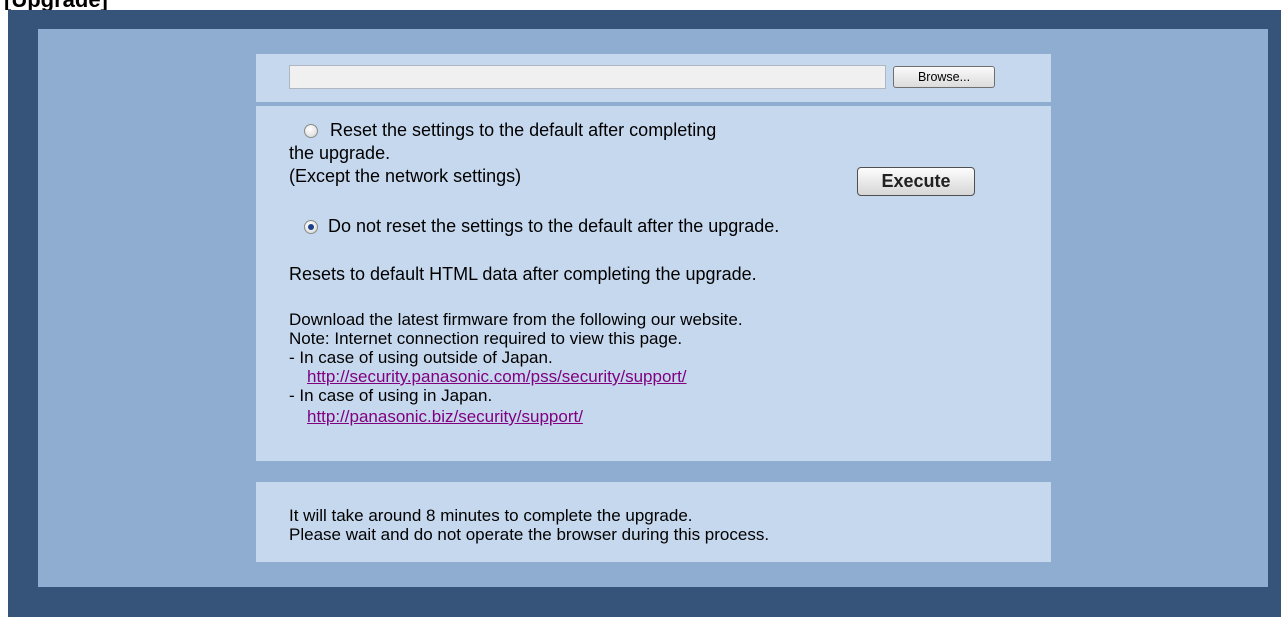  Describe the element at coordinates (311, 227) in the screenshot. I see `no-reset-settings-radio` at that location.